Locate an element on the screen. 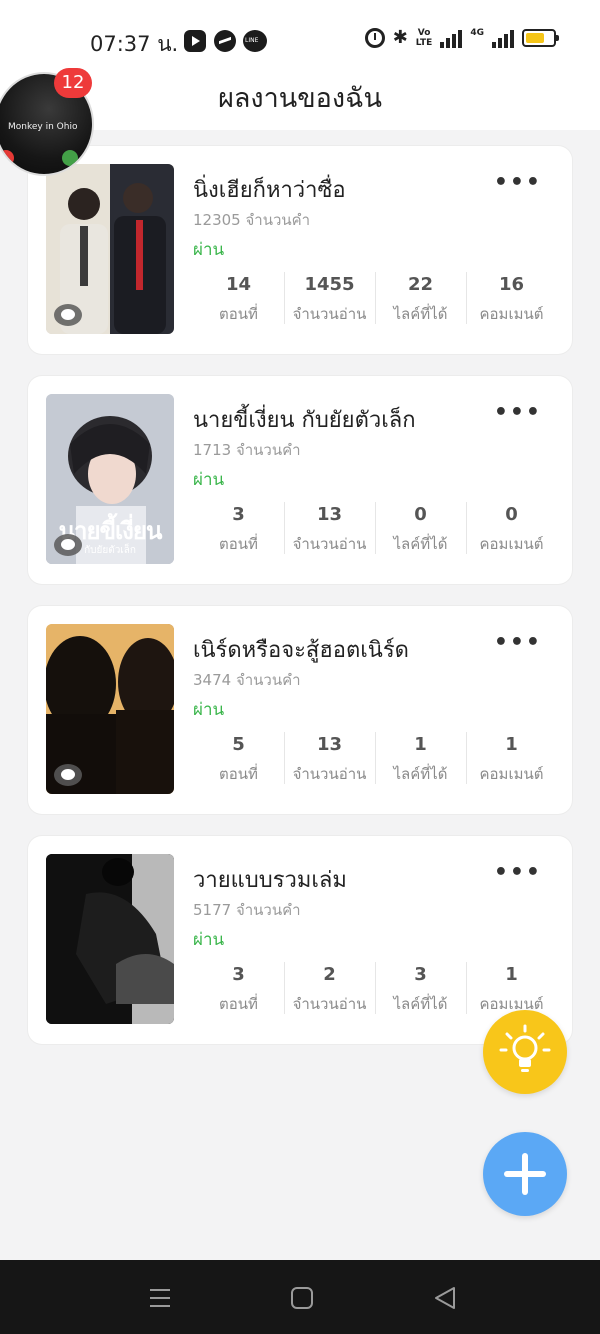 The image size is (600, 1334). work-title: วายแบบรวมเล่ม is located at coordinates (270, 879).